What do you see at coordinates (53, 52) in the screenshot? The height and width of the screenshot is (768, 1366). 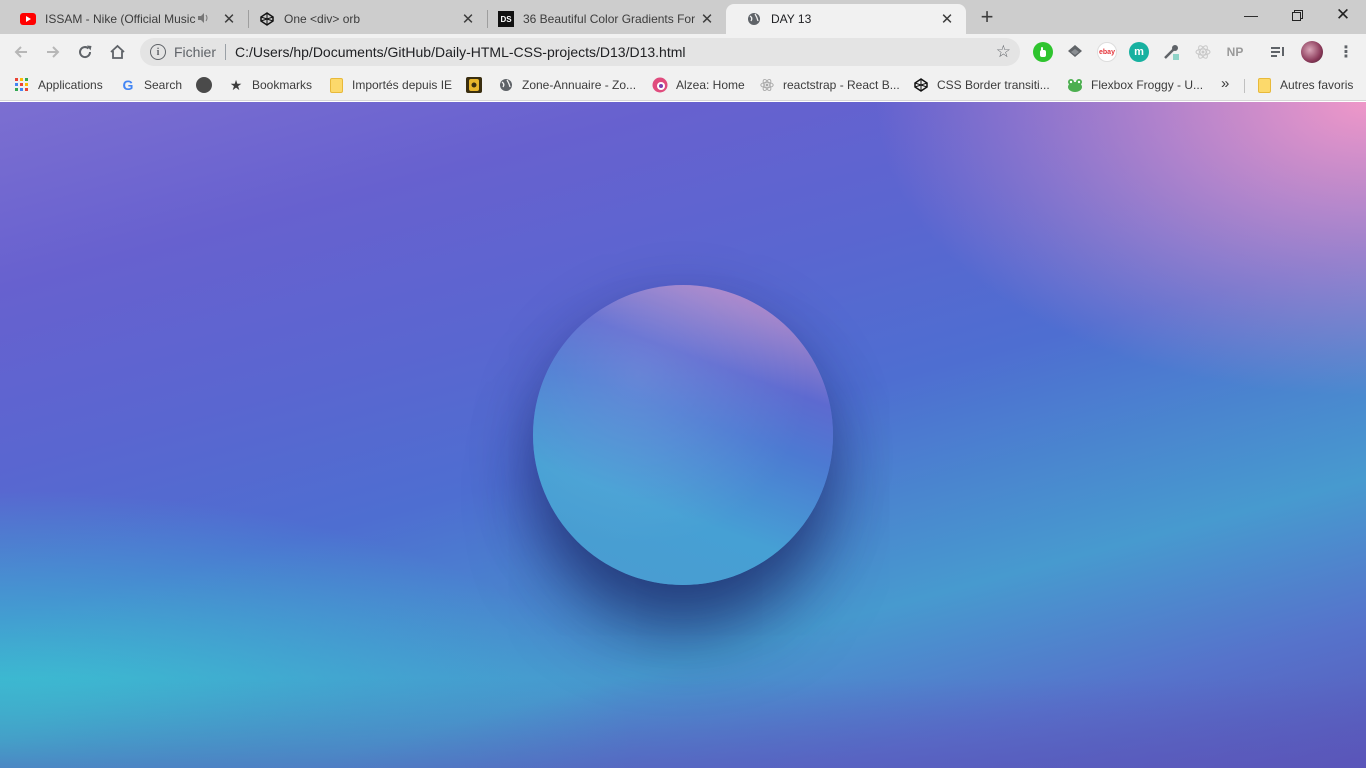 I see `forward-button` at bounding box center [53, 52].